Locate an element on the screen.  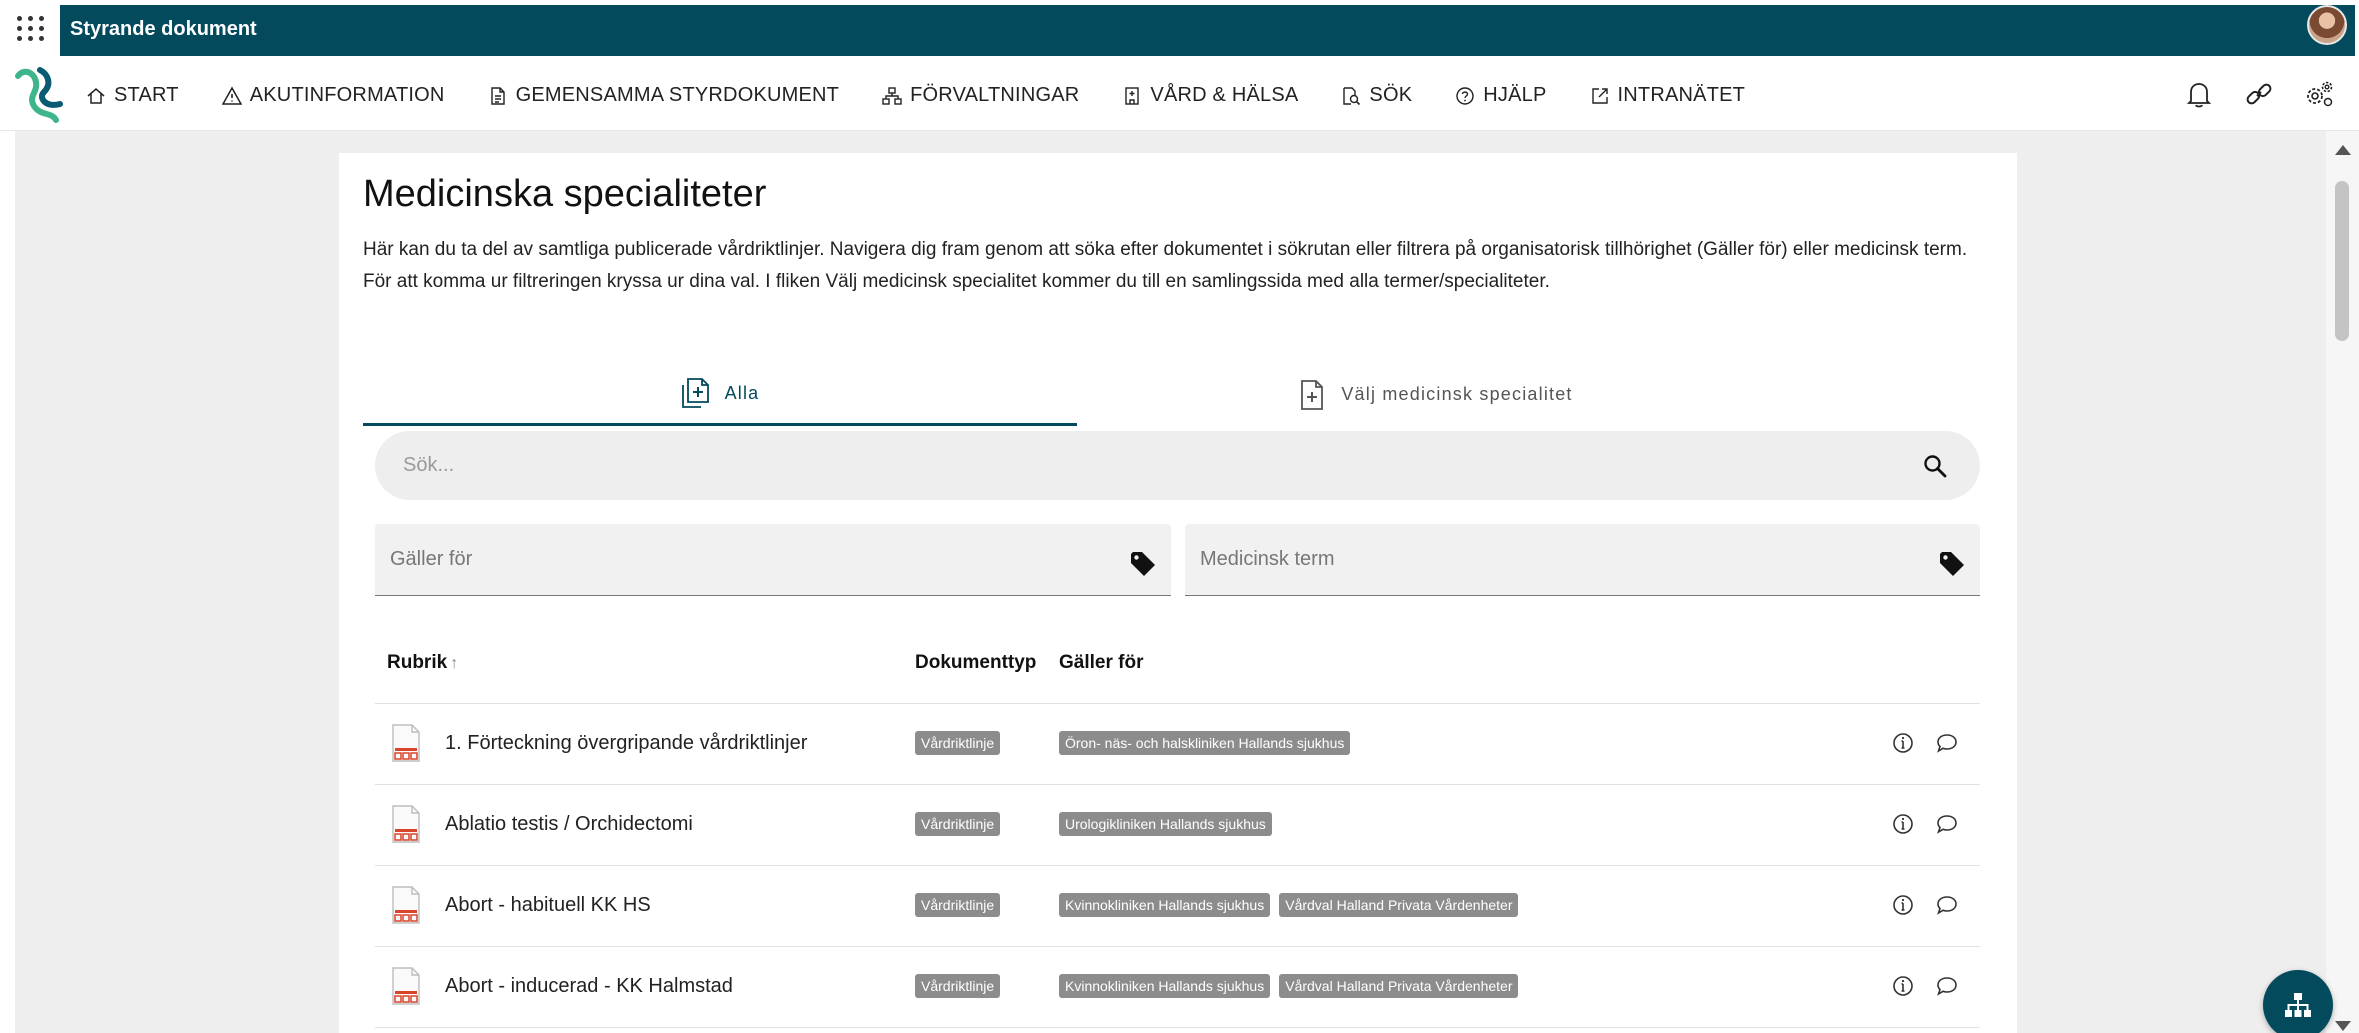
external-link-icon is located at coordinates (1599, 95).